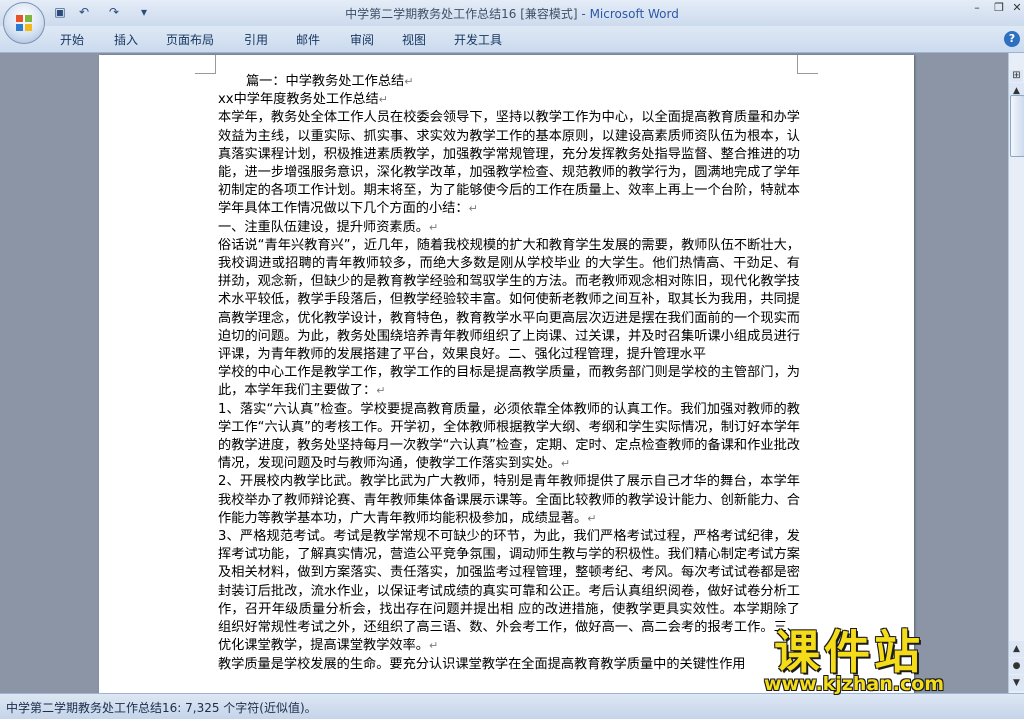 The image size is (1024, 719). Describe the element at coordinates (190, 39) in the screenshot. I see `tab-page-layout: 页面布局` at that location.